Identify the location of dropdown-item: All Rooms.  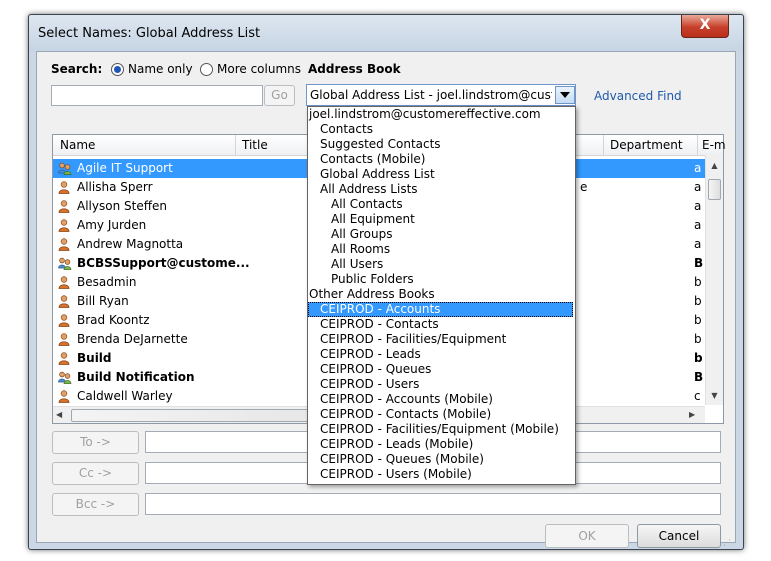
(440, 249).